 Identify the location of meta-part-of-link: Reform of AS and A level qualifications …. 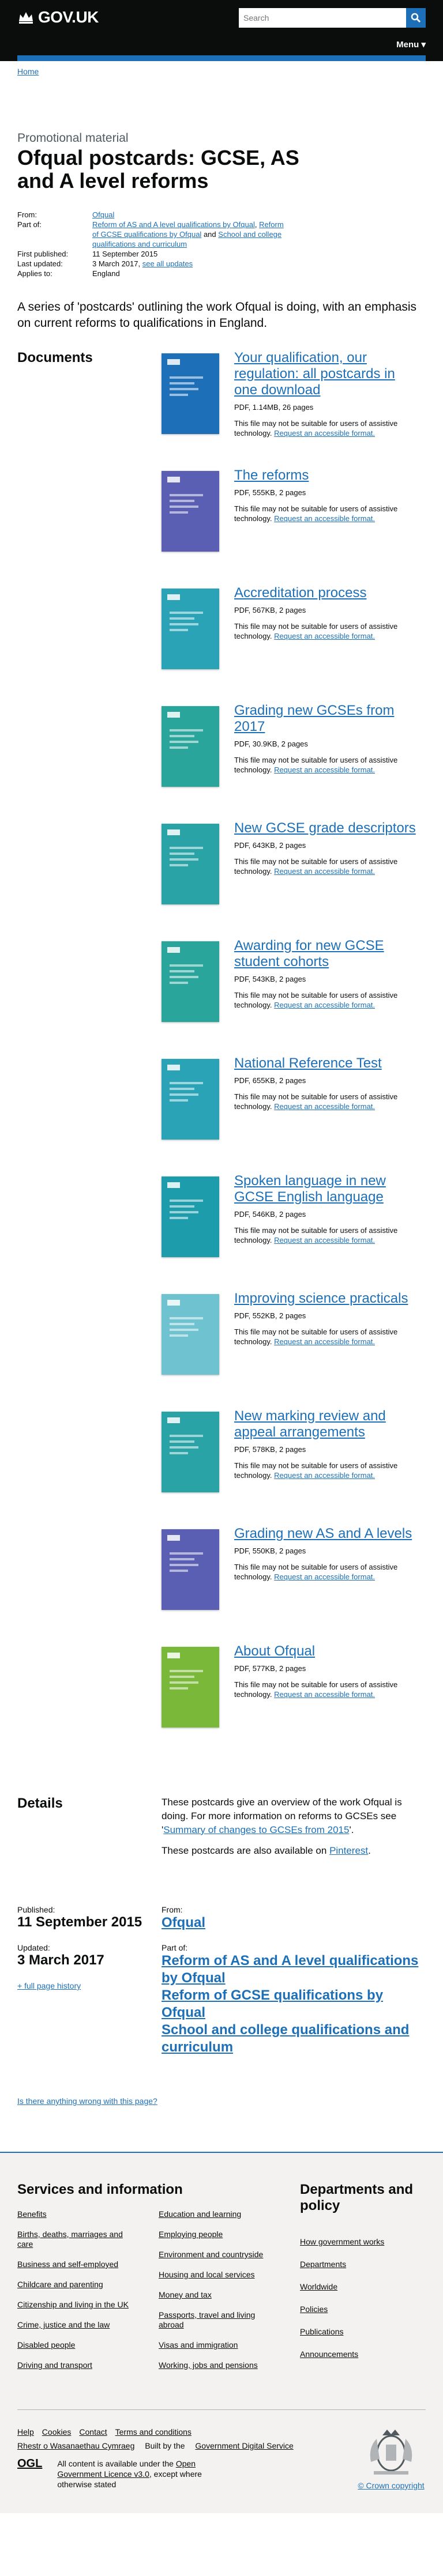
(173, 224).